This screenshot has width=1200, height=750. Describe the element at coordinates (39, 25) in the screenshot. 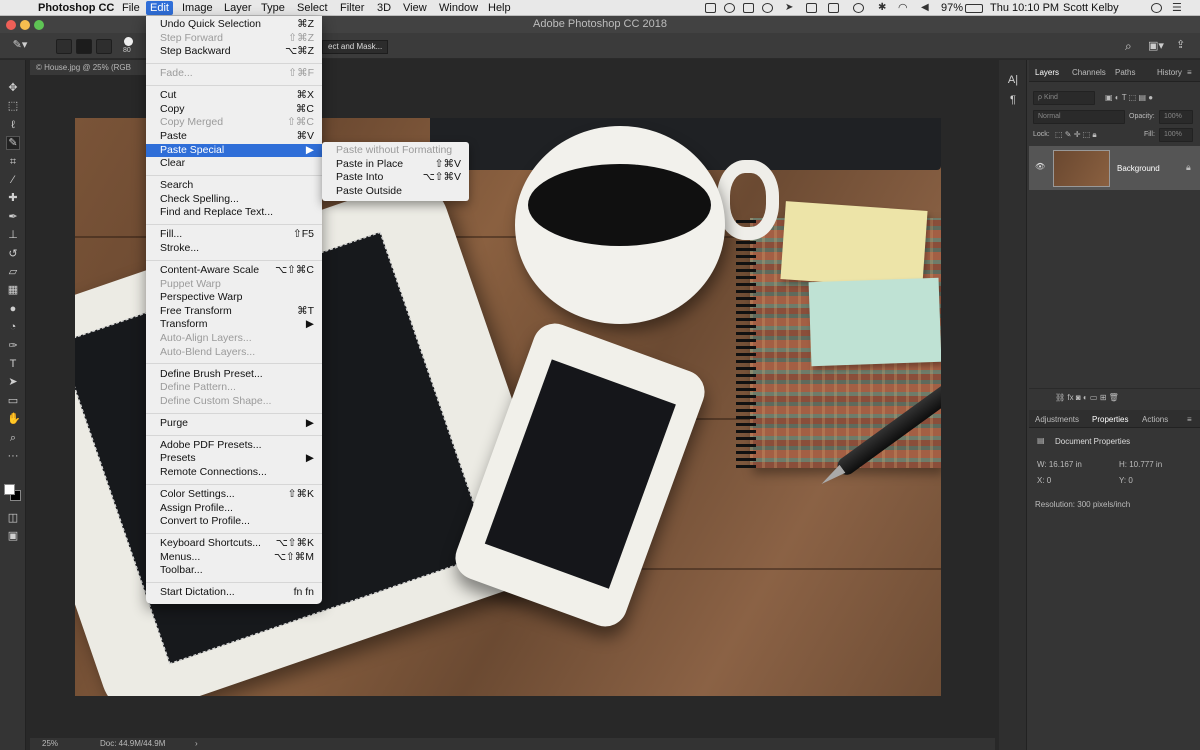

I see `zoom-window-button` at that location.